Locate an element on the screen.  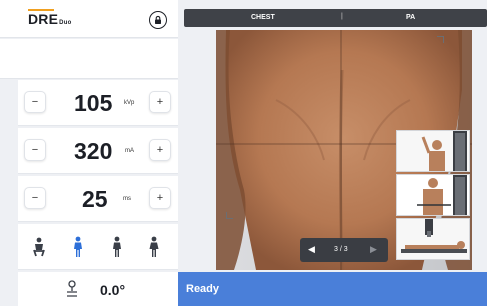
status-bar: Ready is located at coordinates (332, 289).